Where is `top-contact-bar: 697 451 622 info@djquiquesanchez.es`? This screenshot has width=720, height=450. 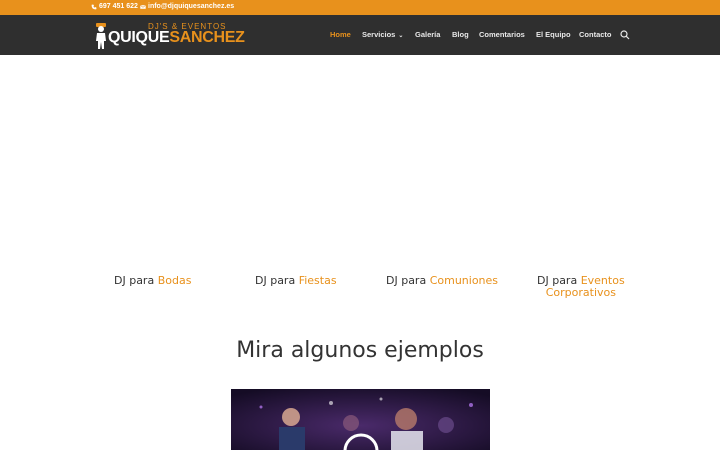
top-contact-bar: 697 451 622 info@djquiquesanchez.es is located at coordinates (360, 7).